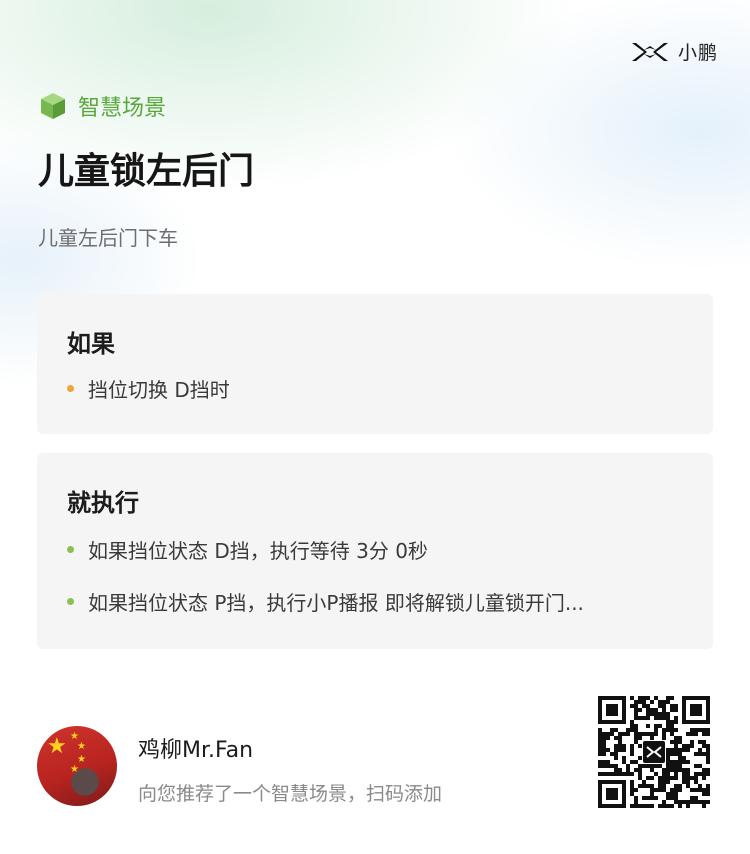 The height and width of the screenshot is (854, 750). I want to click on scene-subtitle: 儿童左后门下车, so click(108, 238).